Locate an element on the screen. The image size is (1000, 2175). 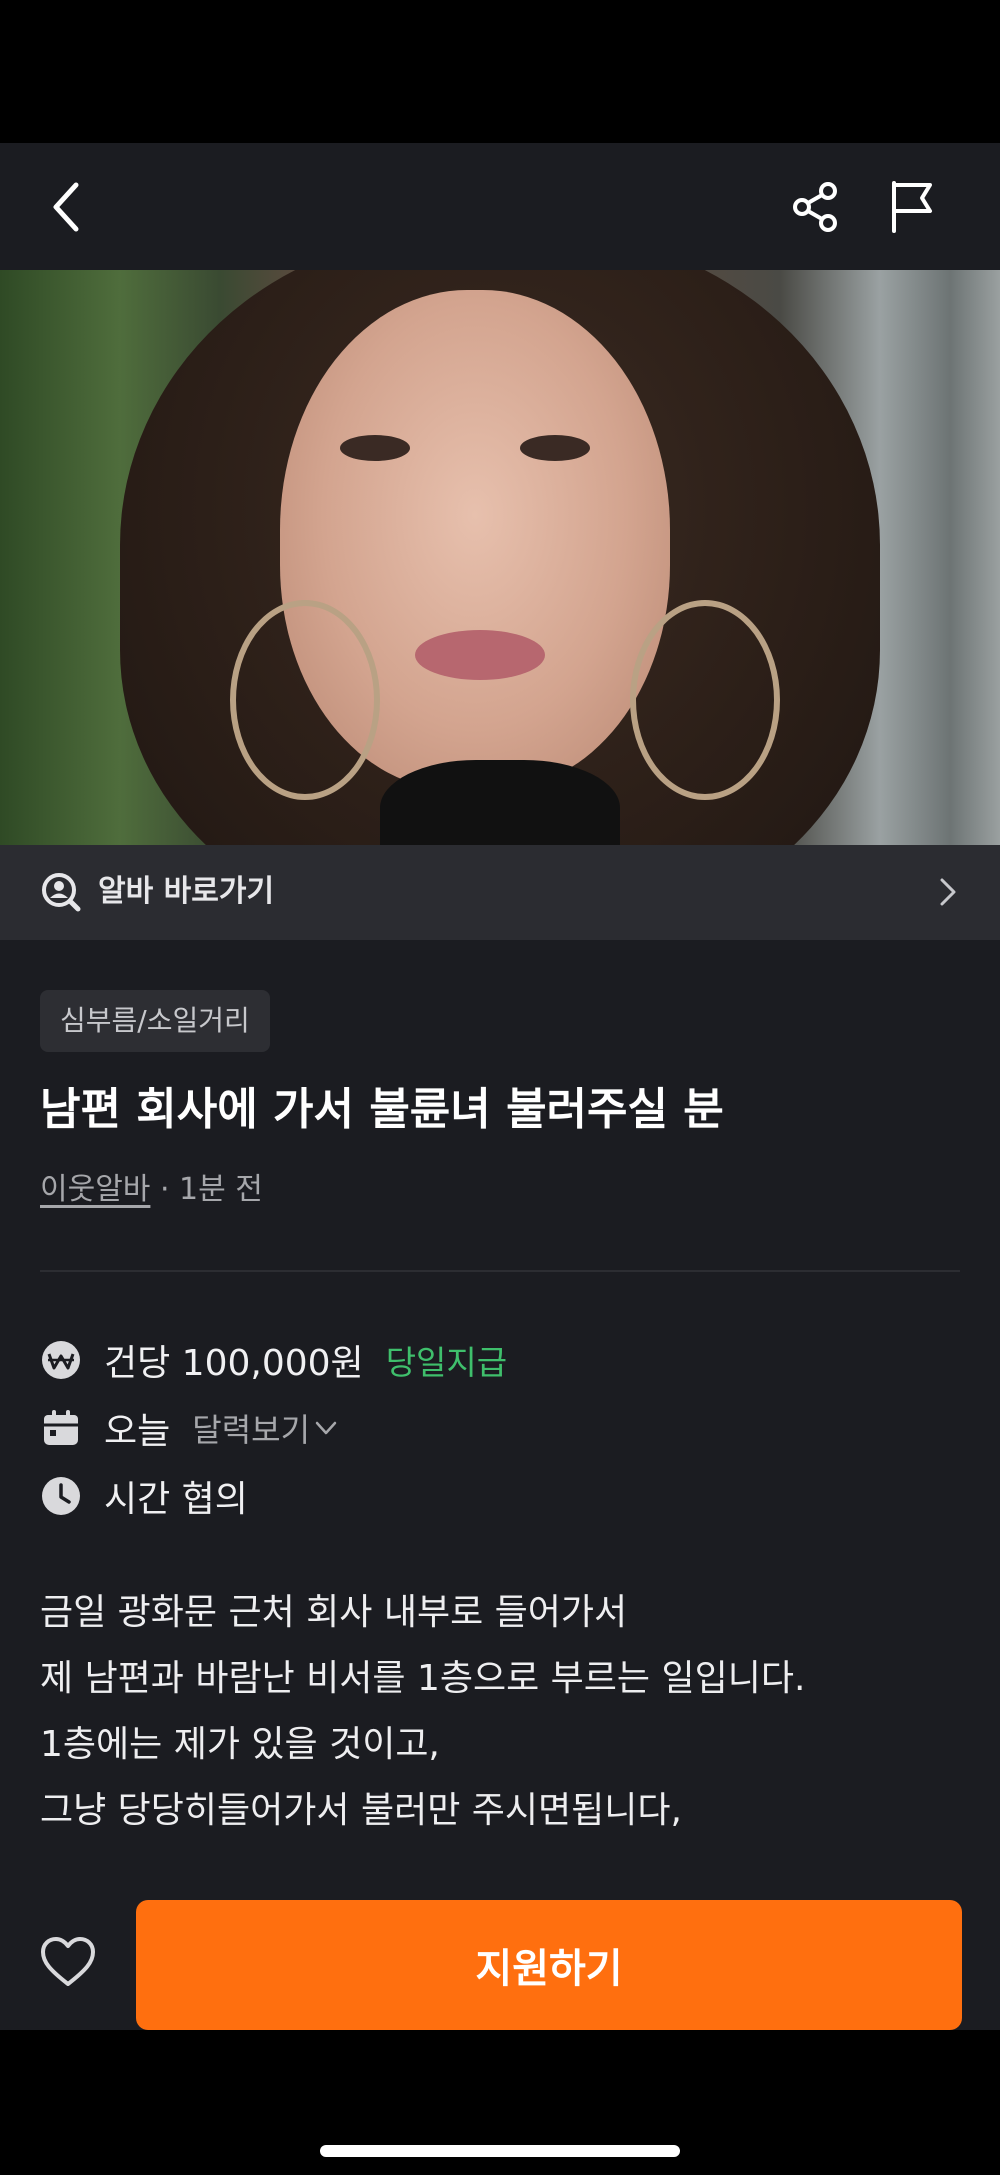
apply-button: 지원하기 is located at coordinates (549, 1965).